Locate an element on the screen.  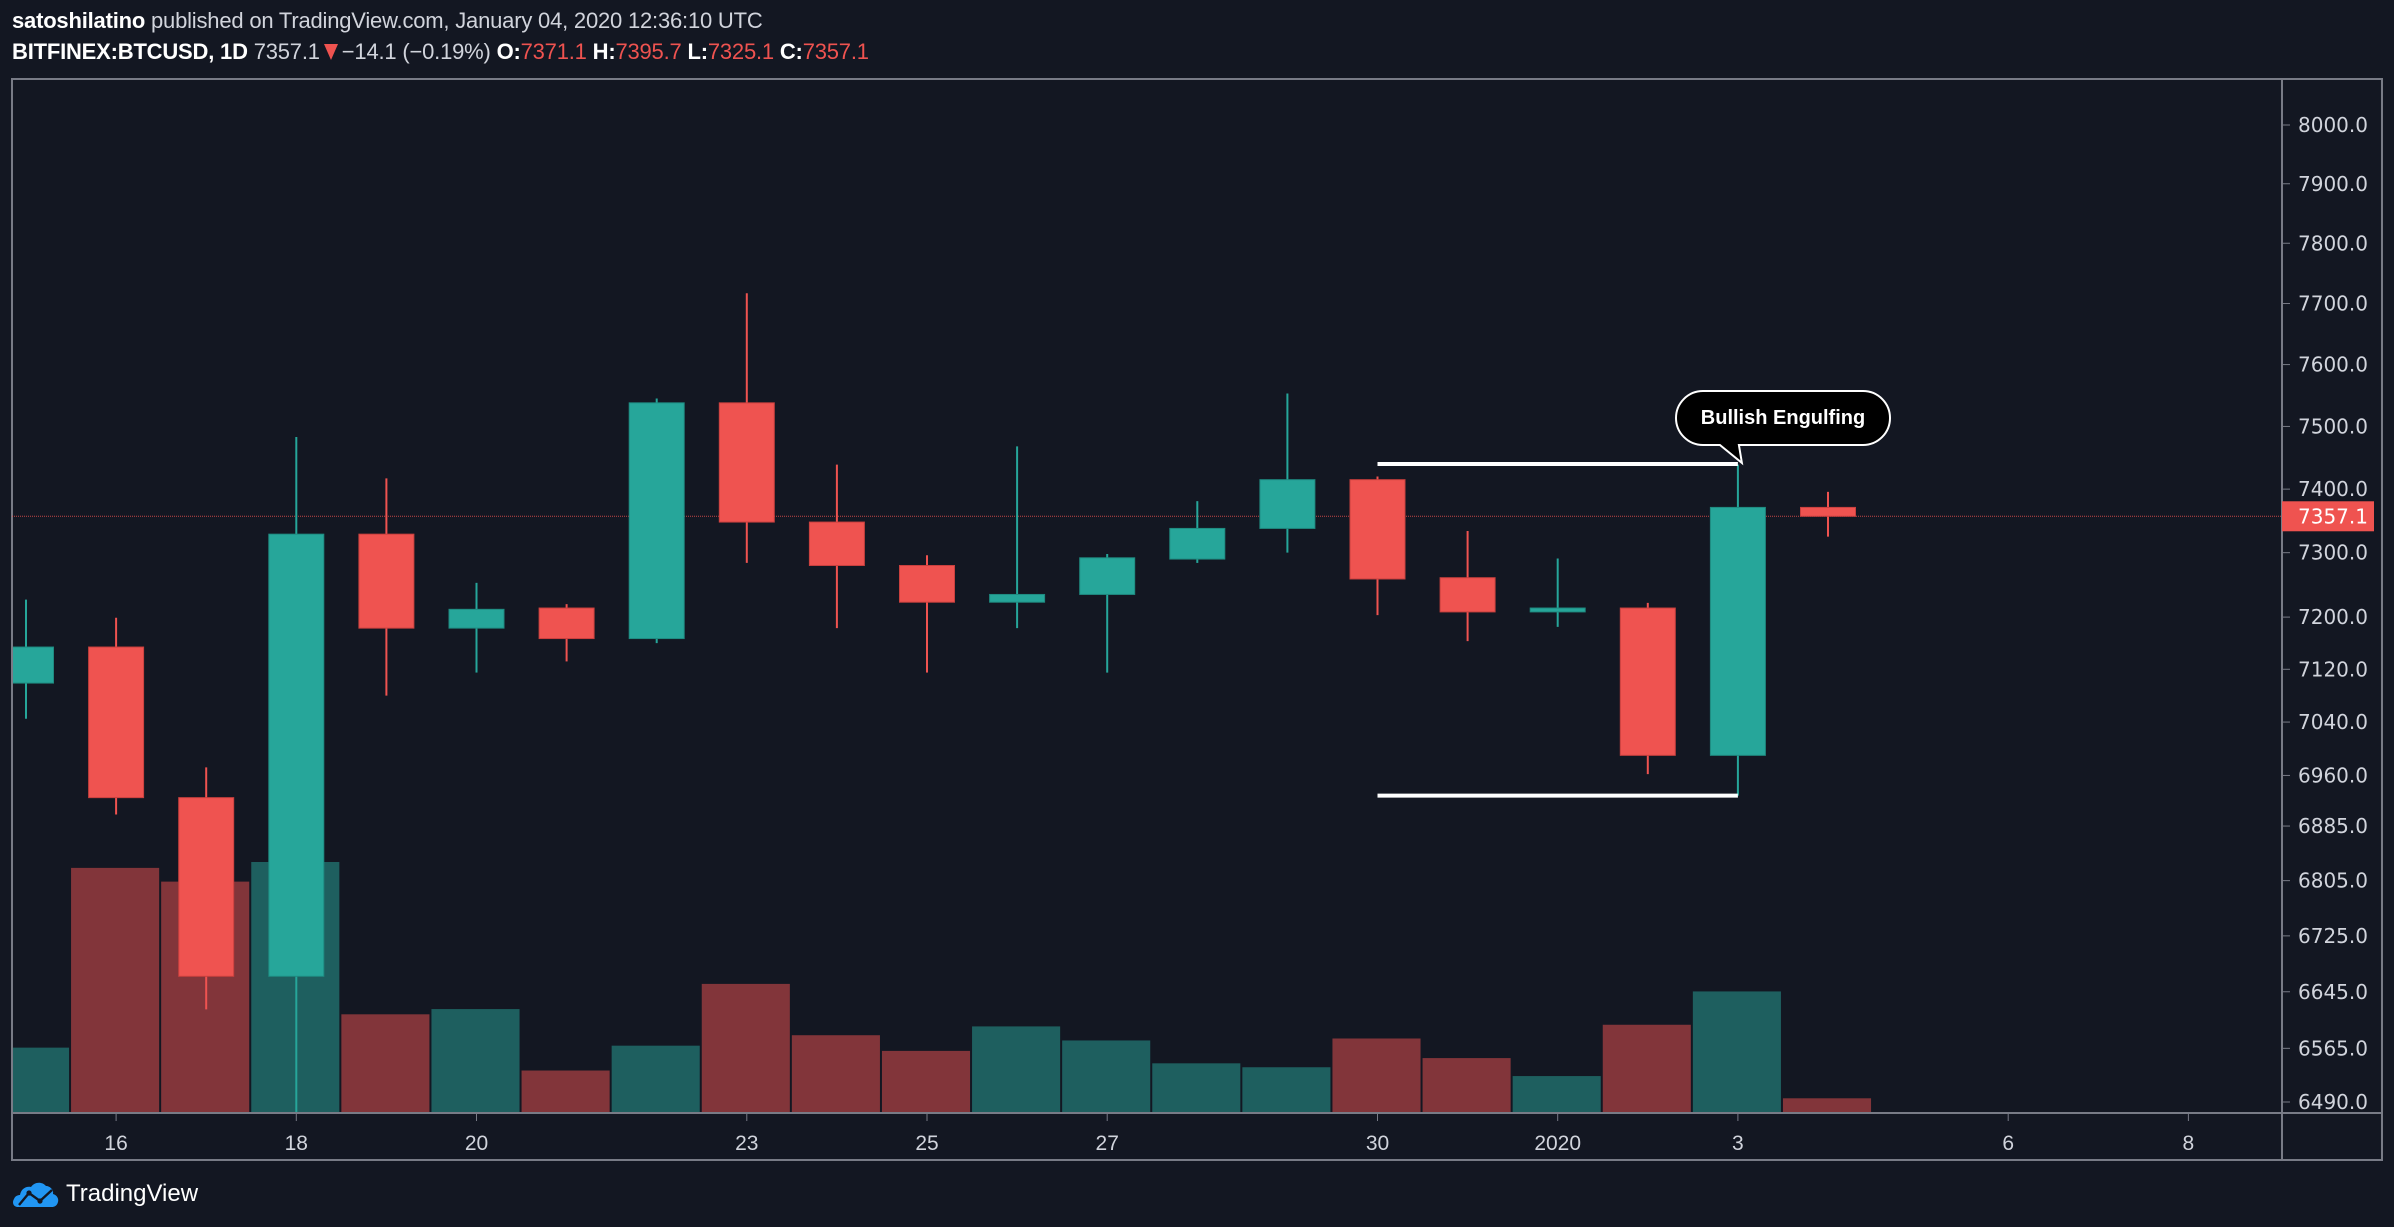
price-tick-label: 7300.0 is located at coordinates (2333, 553).